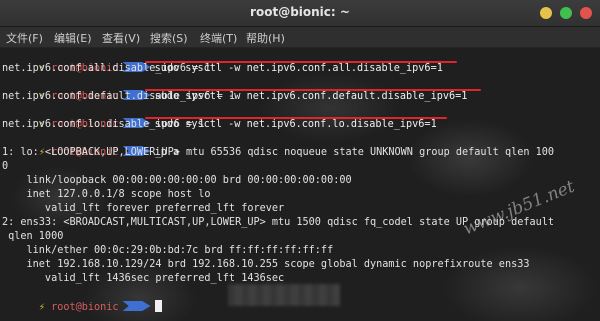 This screenshot has width=600, height=321. Describe the element at coordinates (284, 295) in the screenshot. I see `redacted-area` at that location.